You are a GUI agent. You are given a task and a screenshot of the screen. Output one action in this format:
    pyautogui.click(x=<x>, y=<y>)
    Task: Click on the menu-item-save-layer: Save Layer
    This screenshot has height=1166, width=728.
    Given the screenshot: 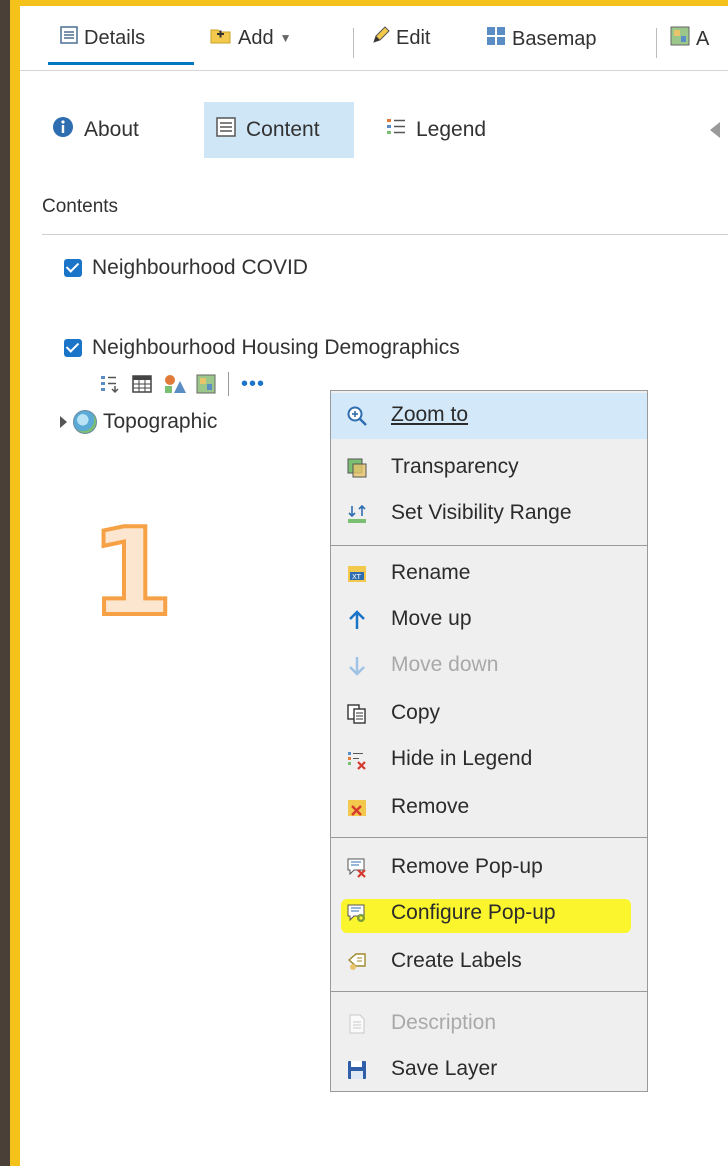 What is the action you would take?
    pyautogui.click(x=489, y=1070)
    